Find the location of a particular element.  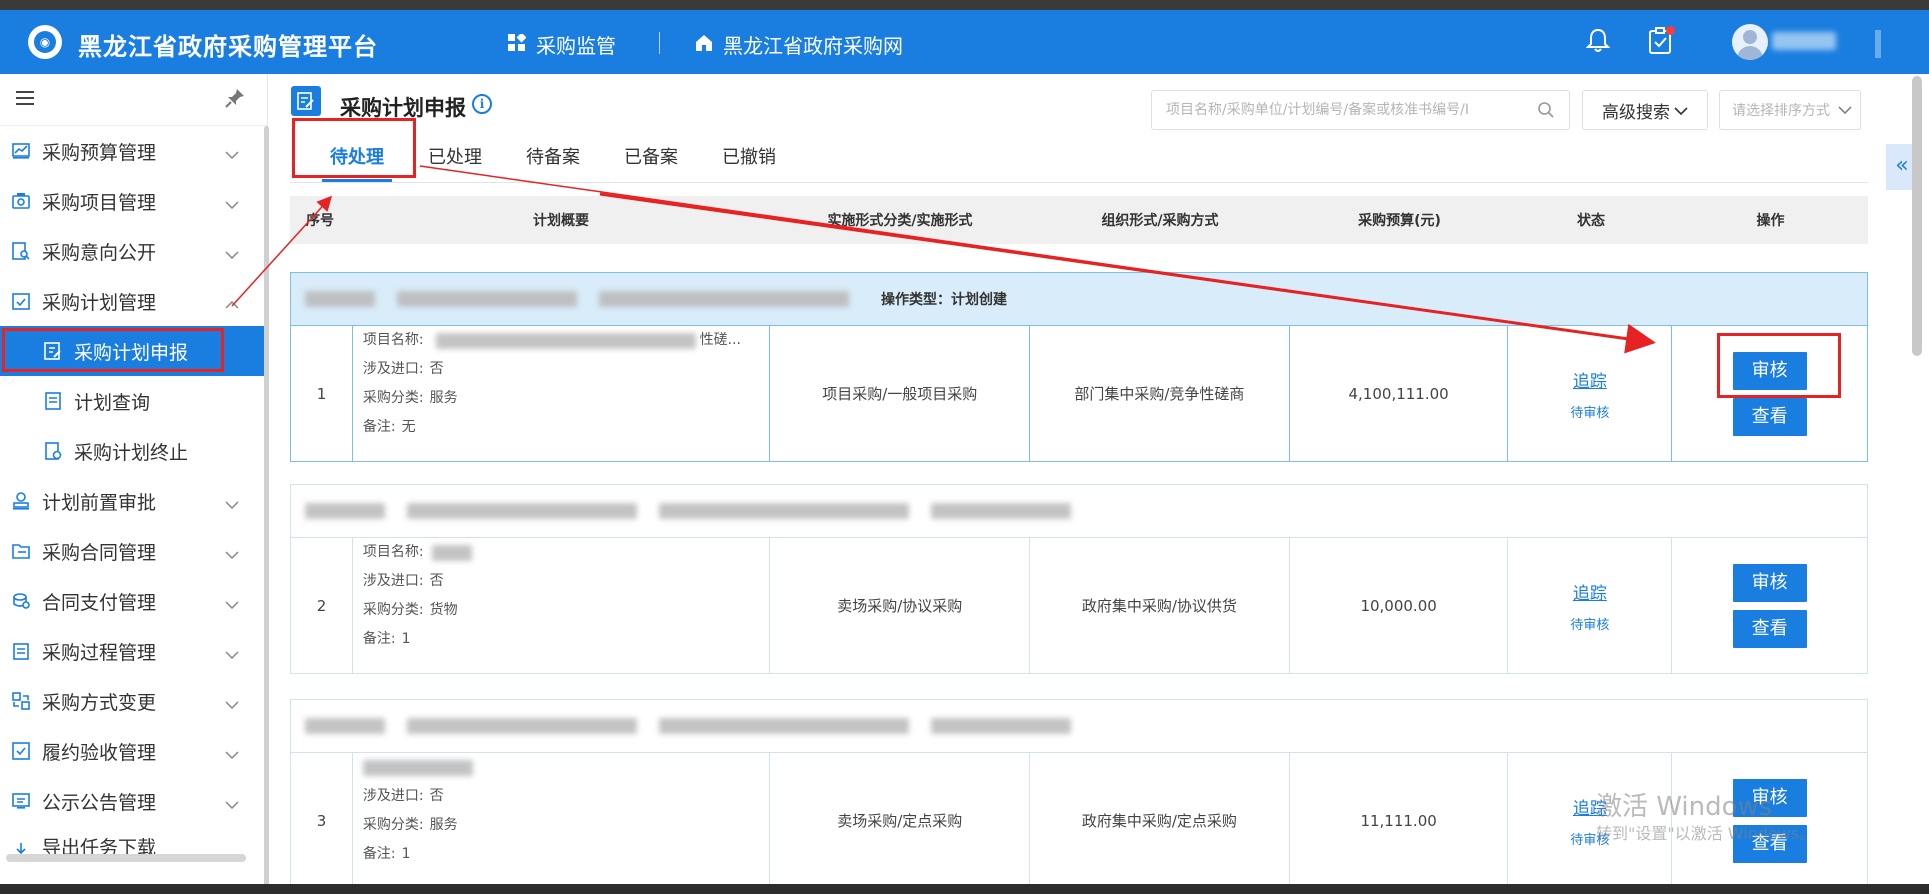

app-title: 黑龙江省政府采购管理平台 is located at coordinates (228, 44).